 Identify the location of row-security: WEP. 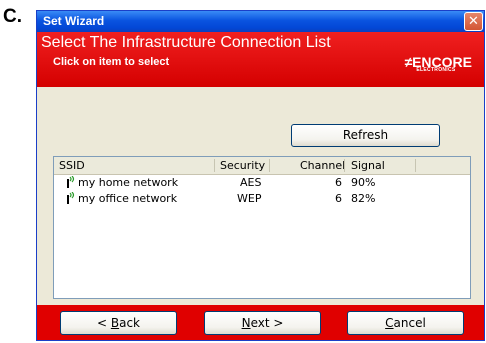
(249, 198).